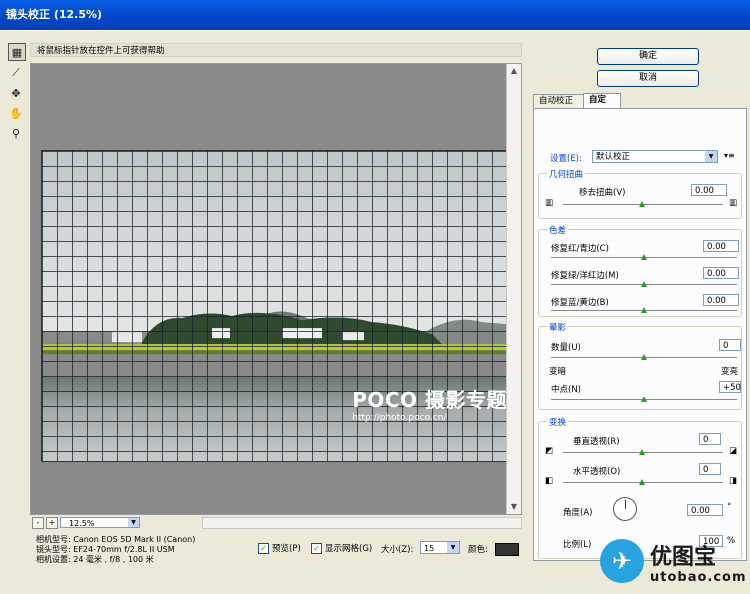 This screenshot has width=750, height=594. I want to click on horizontal-perspective-left-icon: ◧, so click(549, 481).